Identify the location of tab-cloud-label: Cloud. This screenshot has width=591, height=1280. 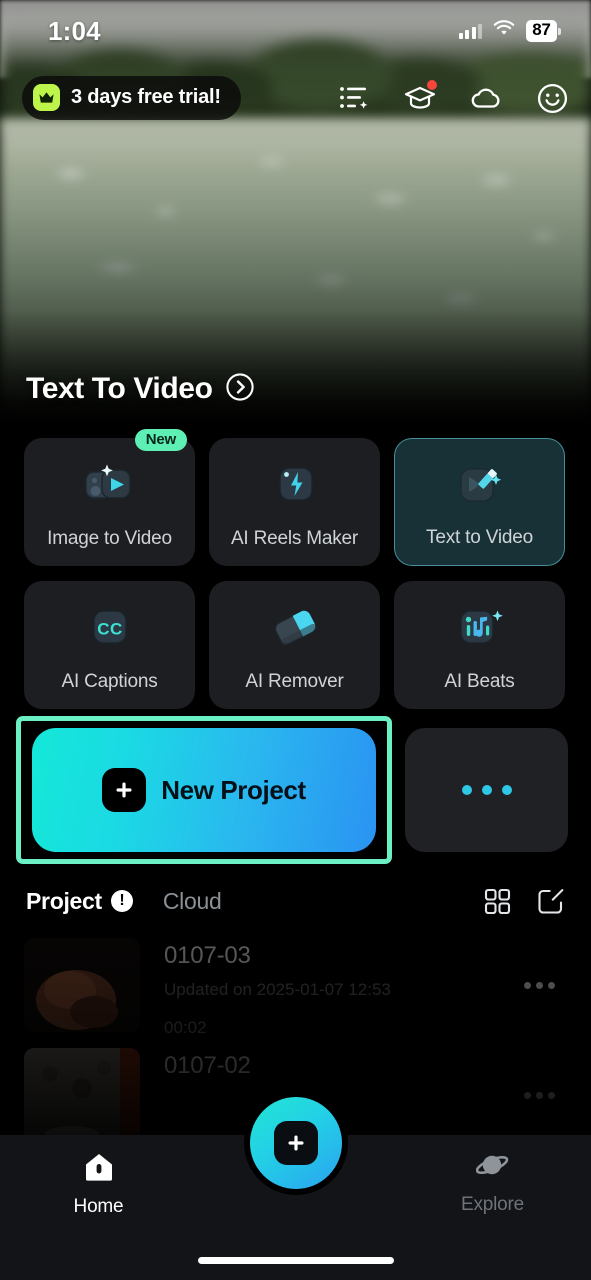
(192, 900).